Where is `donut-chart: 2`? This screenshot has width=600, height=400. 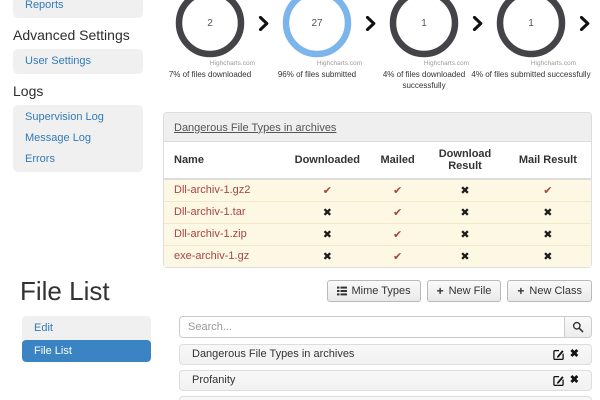
donut-chart: 2 is located at coordinates (210, 29).